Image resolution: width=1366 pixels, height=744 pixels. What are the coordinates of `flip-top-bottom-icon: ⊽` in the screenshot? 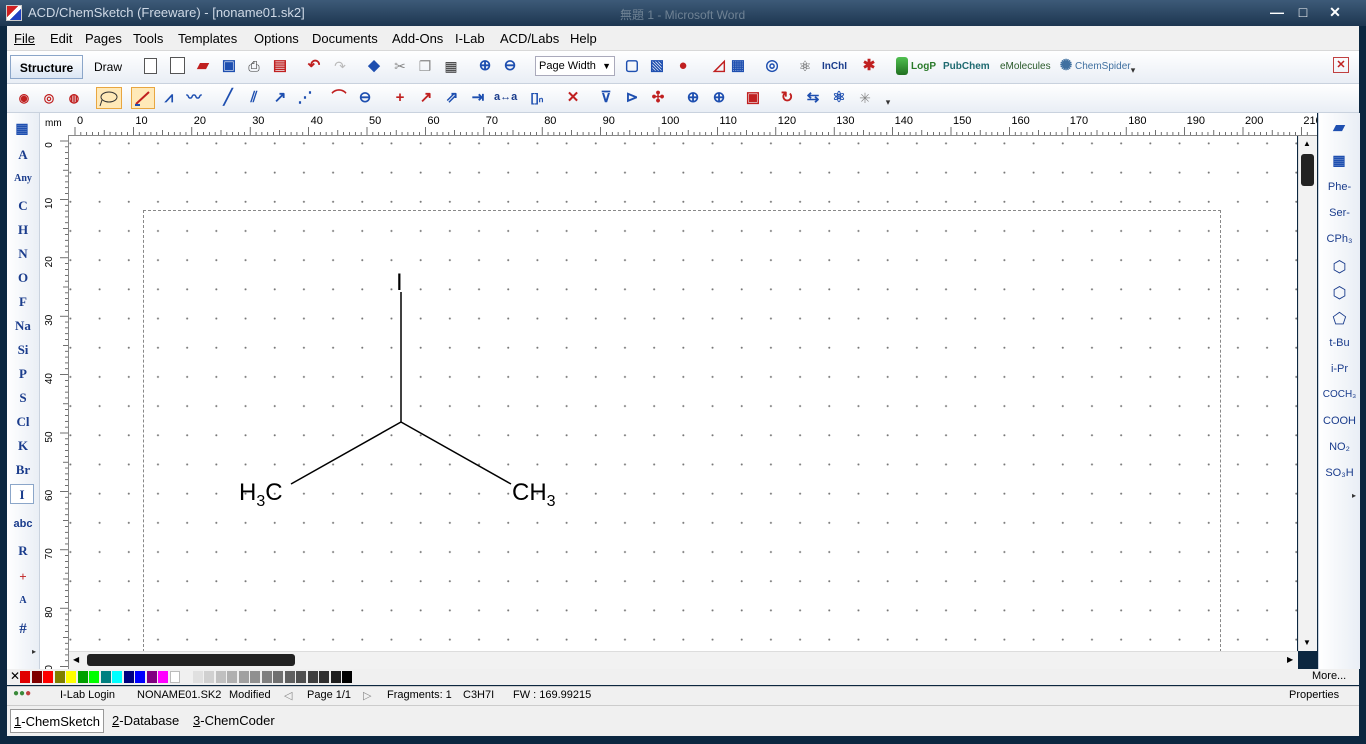 It's located at (606, 98).